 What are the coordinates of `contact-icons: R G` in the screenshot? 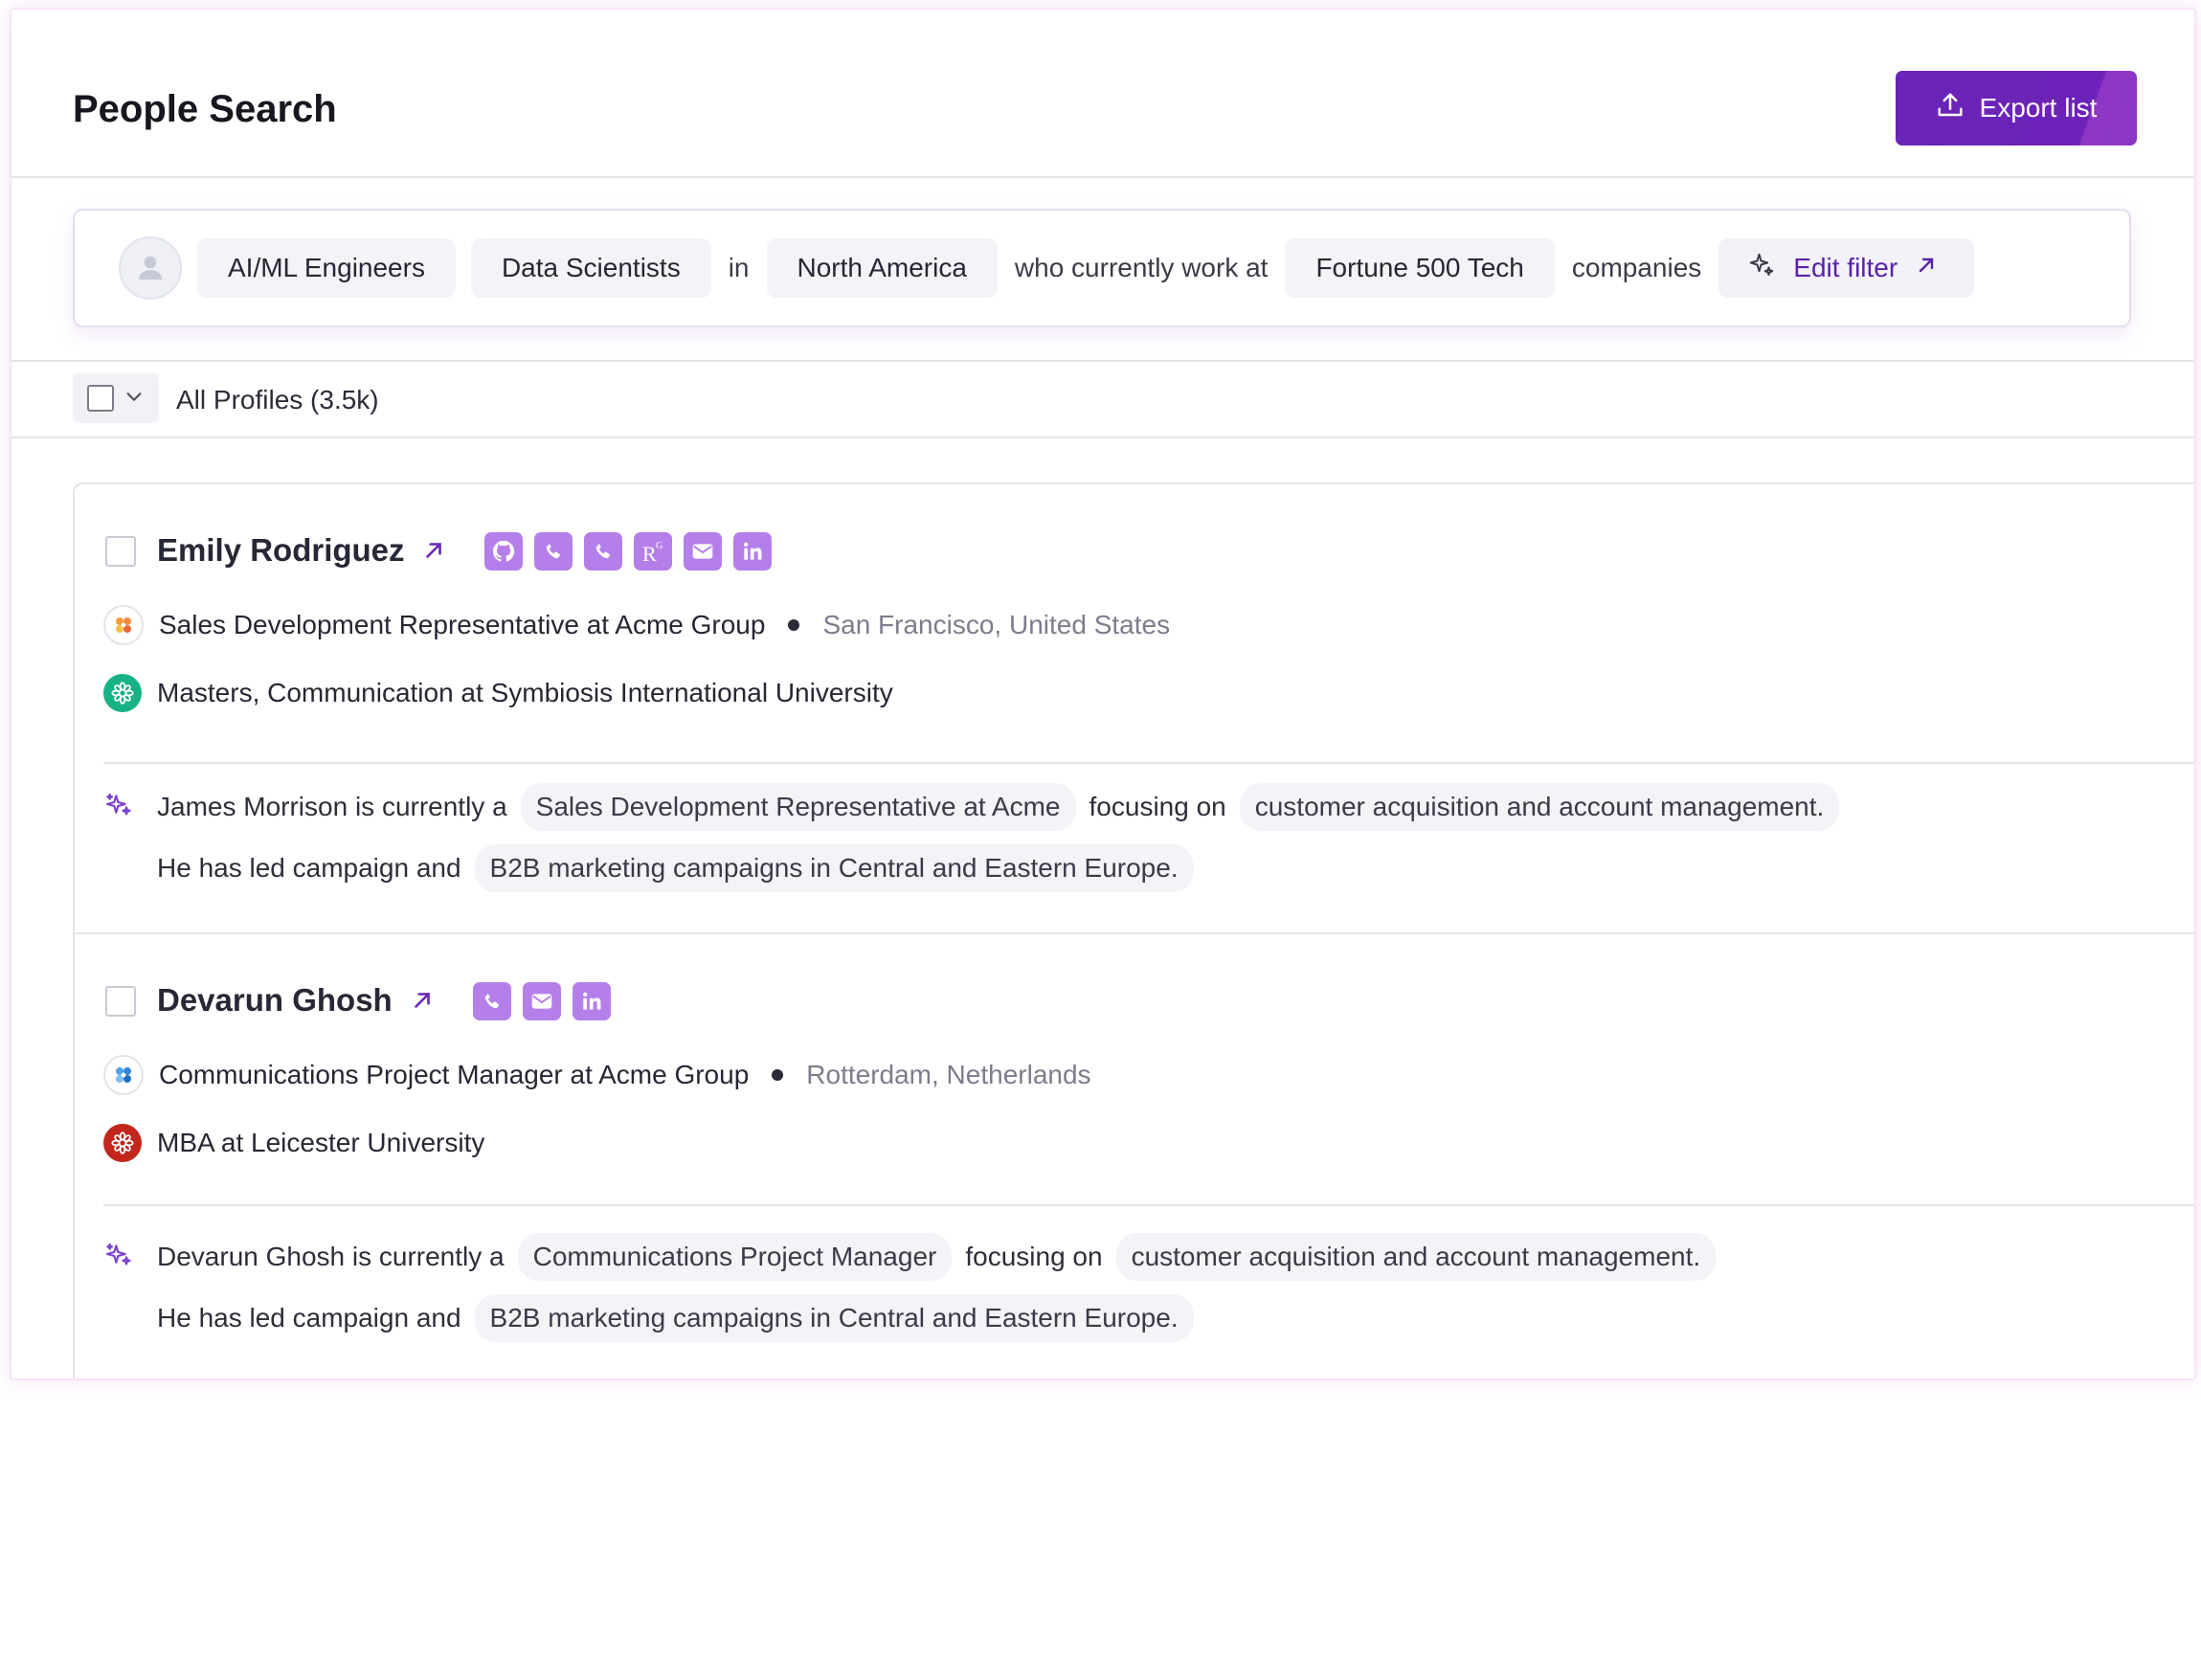 It's located at (628, 552).